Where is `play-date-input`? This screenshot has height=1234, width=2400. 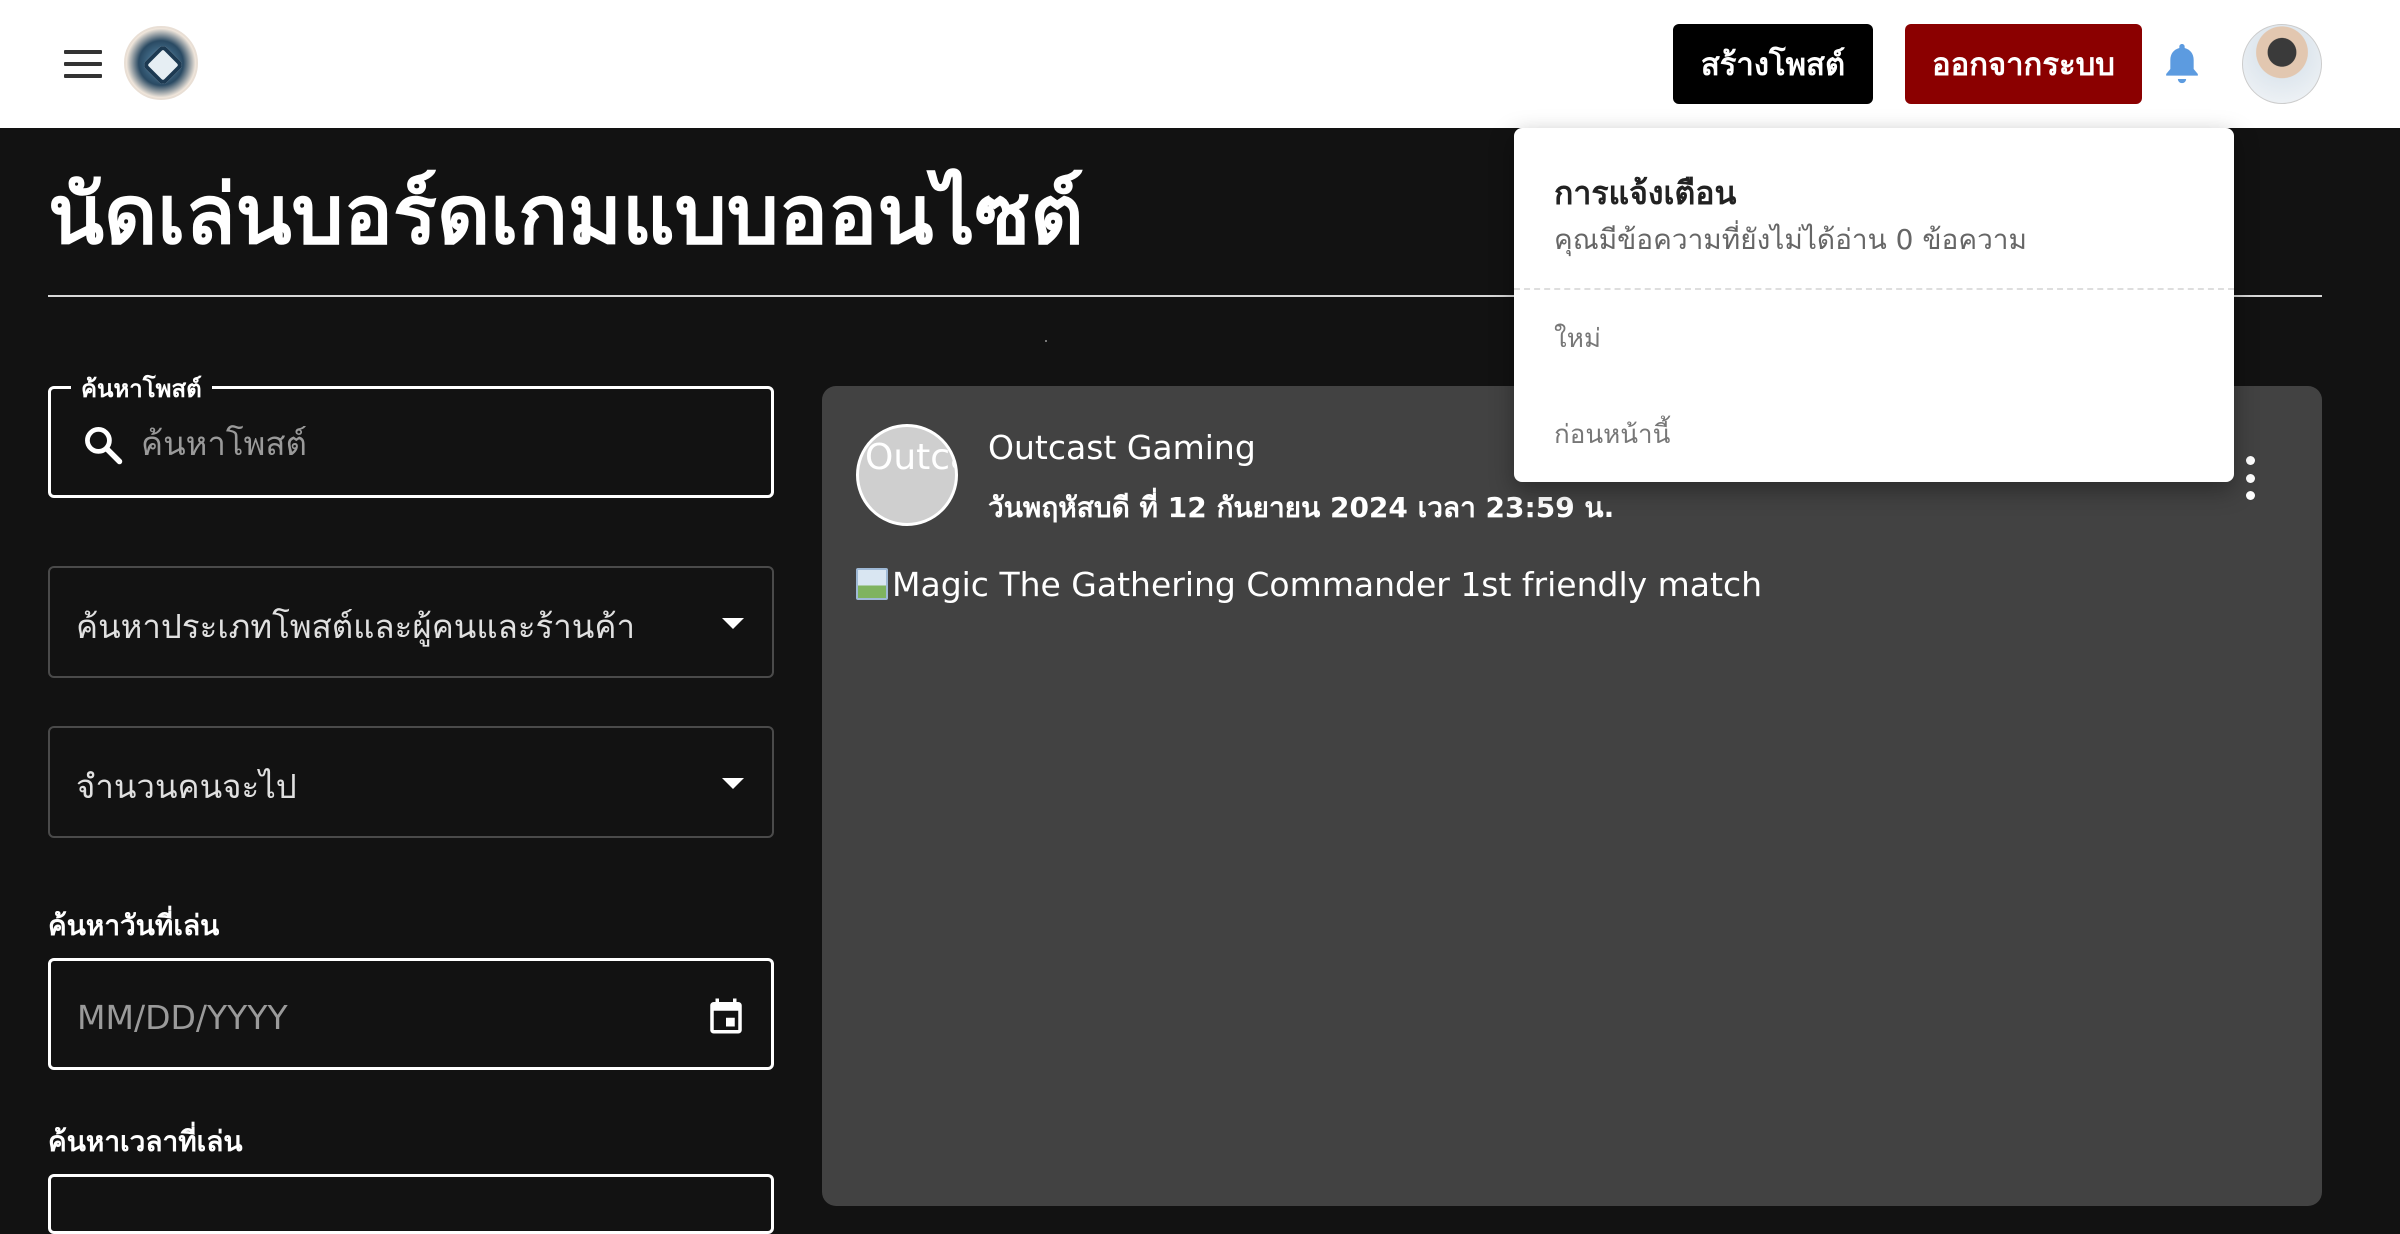
play-date-input is located at coordinates (357, 1017).